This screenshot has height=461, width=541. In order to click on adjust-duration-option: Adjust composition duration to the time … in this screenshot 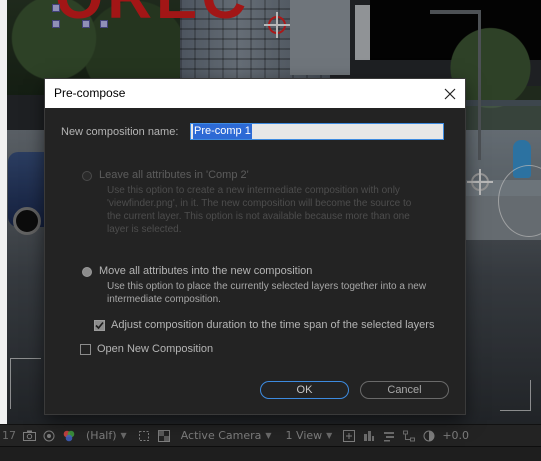, I will do `click(264, 325)`.